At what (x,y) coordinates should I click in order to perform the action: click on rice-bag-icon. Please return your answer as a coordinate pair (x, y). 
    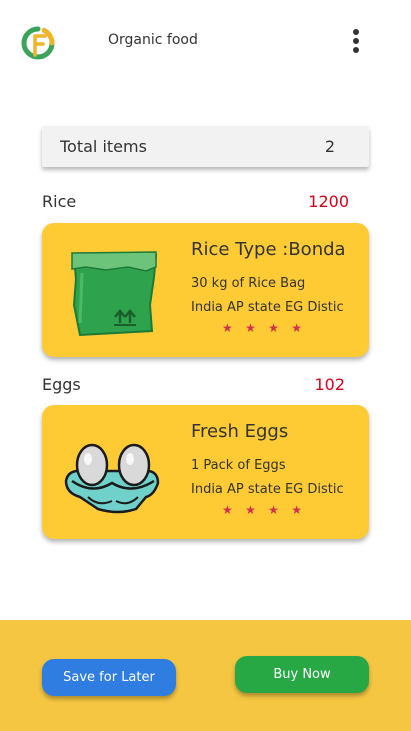
    Looking at the image, I should click on (113, 291).